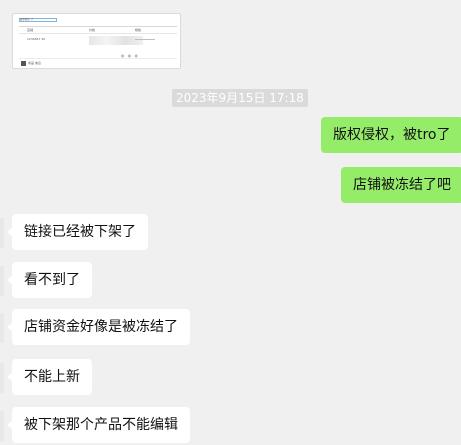 This screenshot has width=461, height=445. Describe the element at coordinates (116, 40) in the screenshot. I see `card-blurred-region` at that location.